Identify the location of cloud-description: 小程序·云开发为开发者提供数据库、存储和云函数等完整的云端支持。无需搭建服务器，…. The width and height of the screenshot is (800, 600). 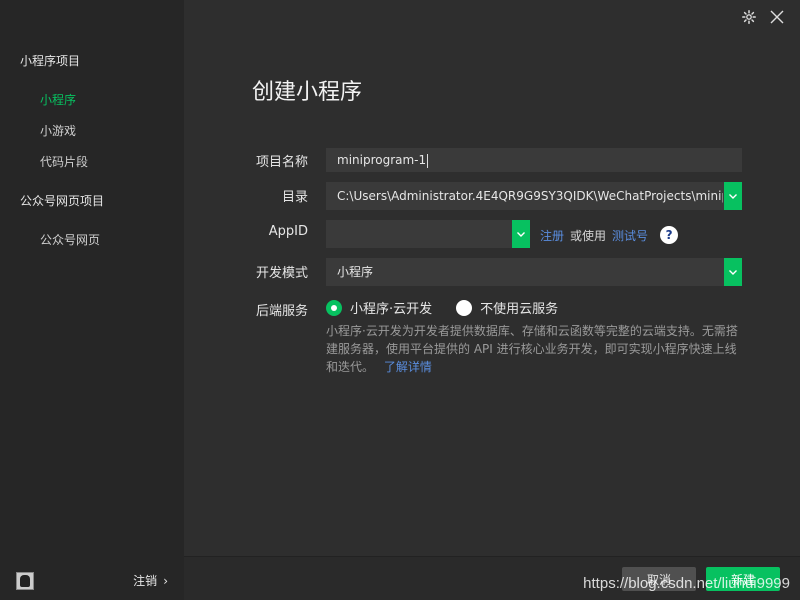
(536, 349).